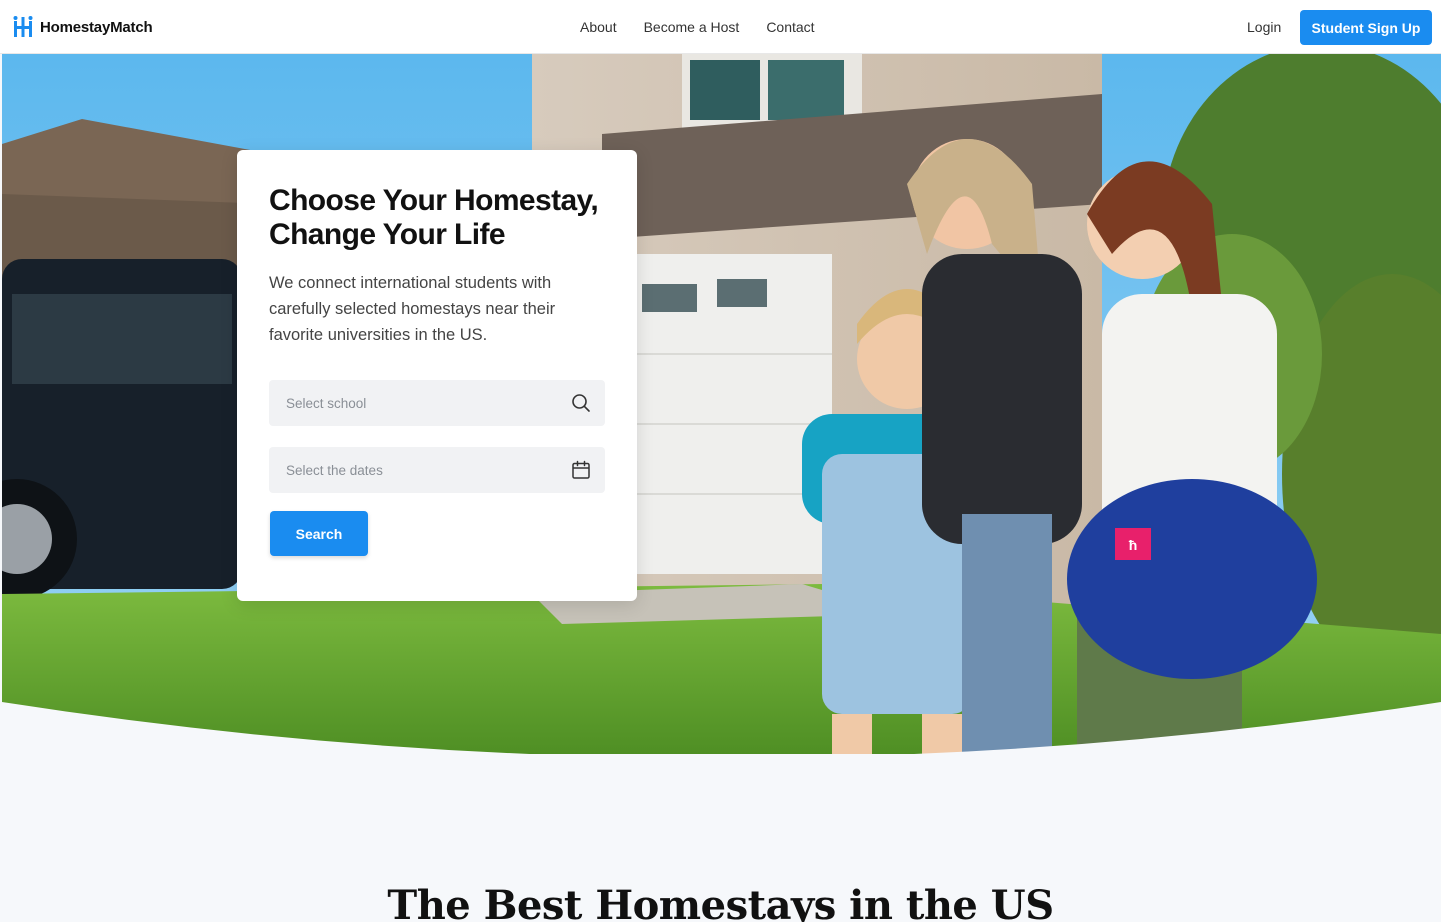 The width and height of the screenshot is (1441, 922). Describe the element at coordinates (387, 234) in the screenshot. I see `hero-title-line2: Change Your Life` at that location.